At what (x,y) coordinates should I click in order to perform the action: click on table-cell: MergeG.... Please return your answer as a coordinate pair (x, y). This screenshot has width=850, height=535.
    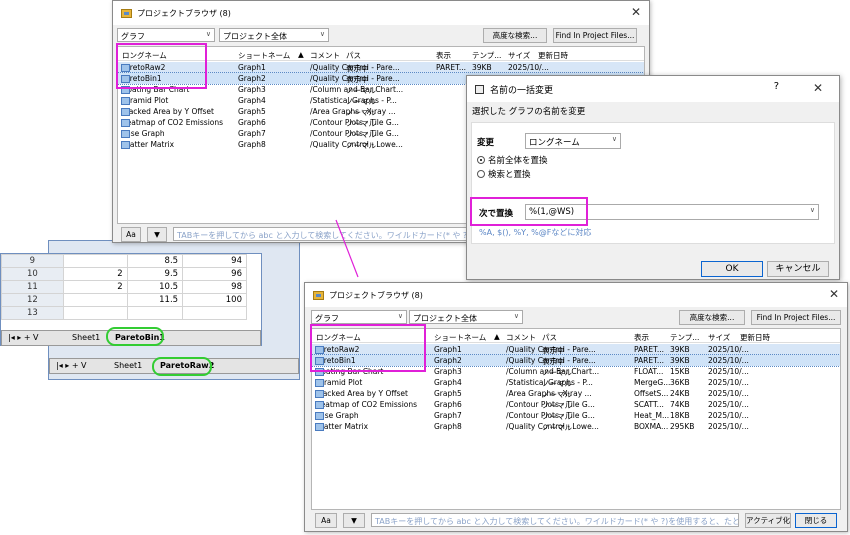
    Looking at the image, I should click on (652, 382).